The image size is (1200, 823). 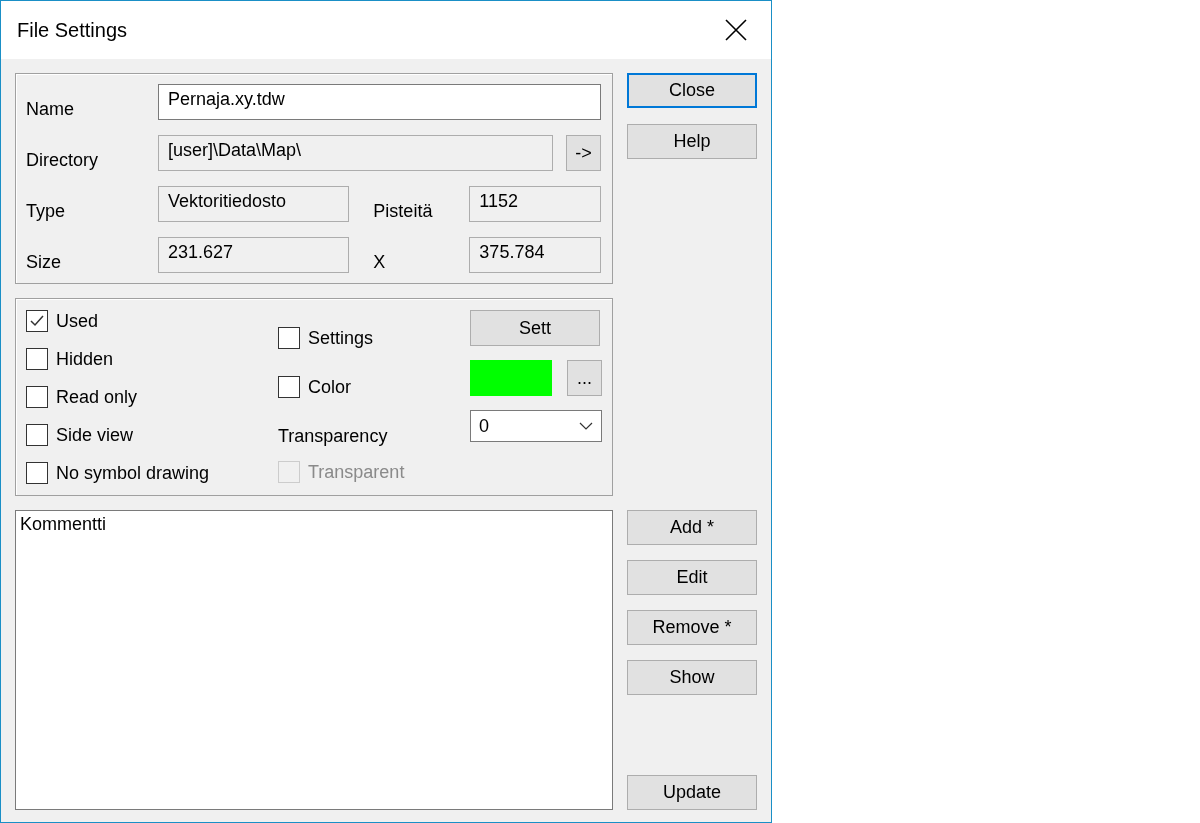 I want to click on field-label: X, so click(x=380, y=262).